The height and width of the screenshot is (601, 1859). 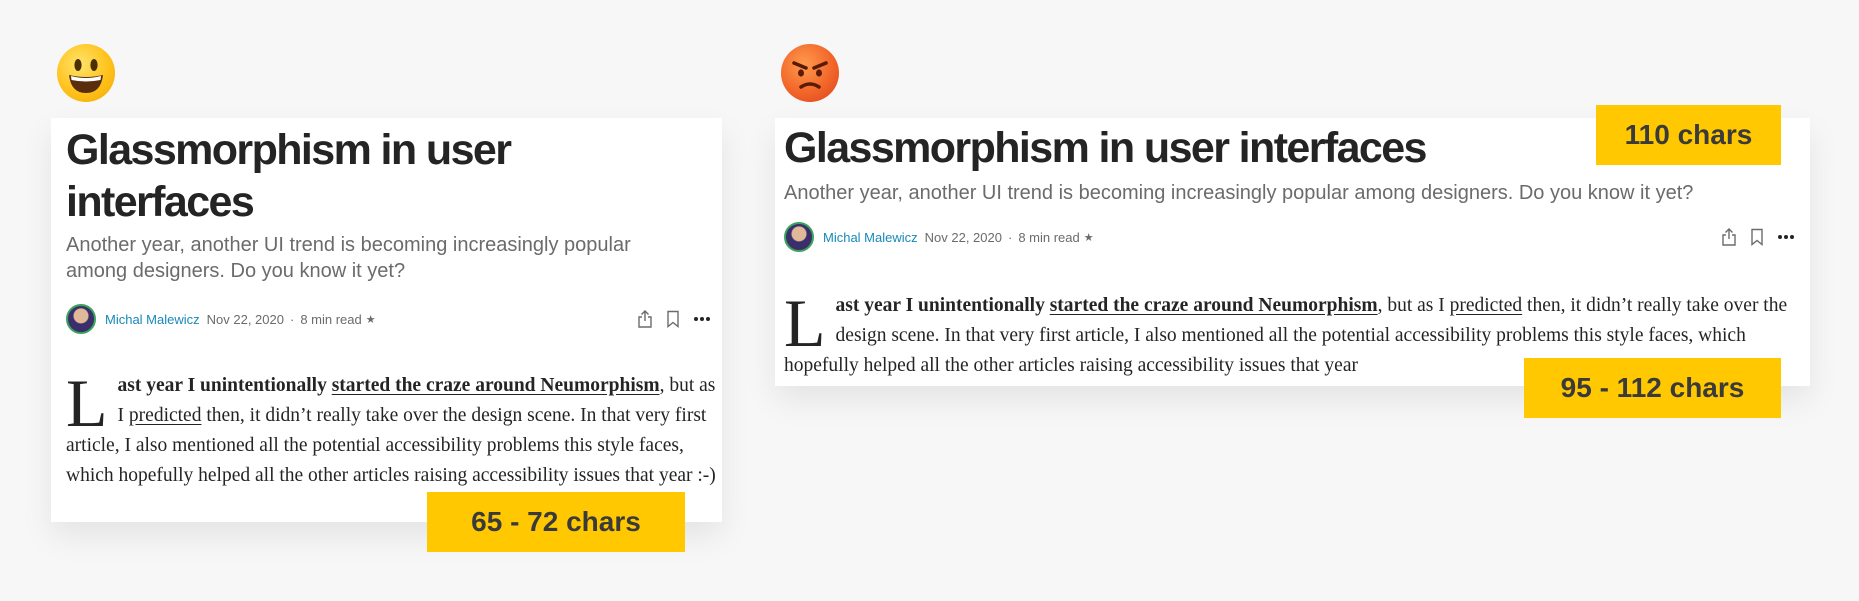 I want to click on char-count-badge-wide: 95 - 112 chars, so click(x=1652, y=388).